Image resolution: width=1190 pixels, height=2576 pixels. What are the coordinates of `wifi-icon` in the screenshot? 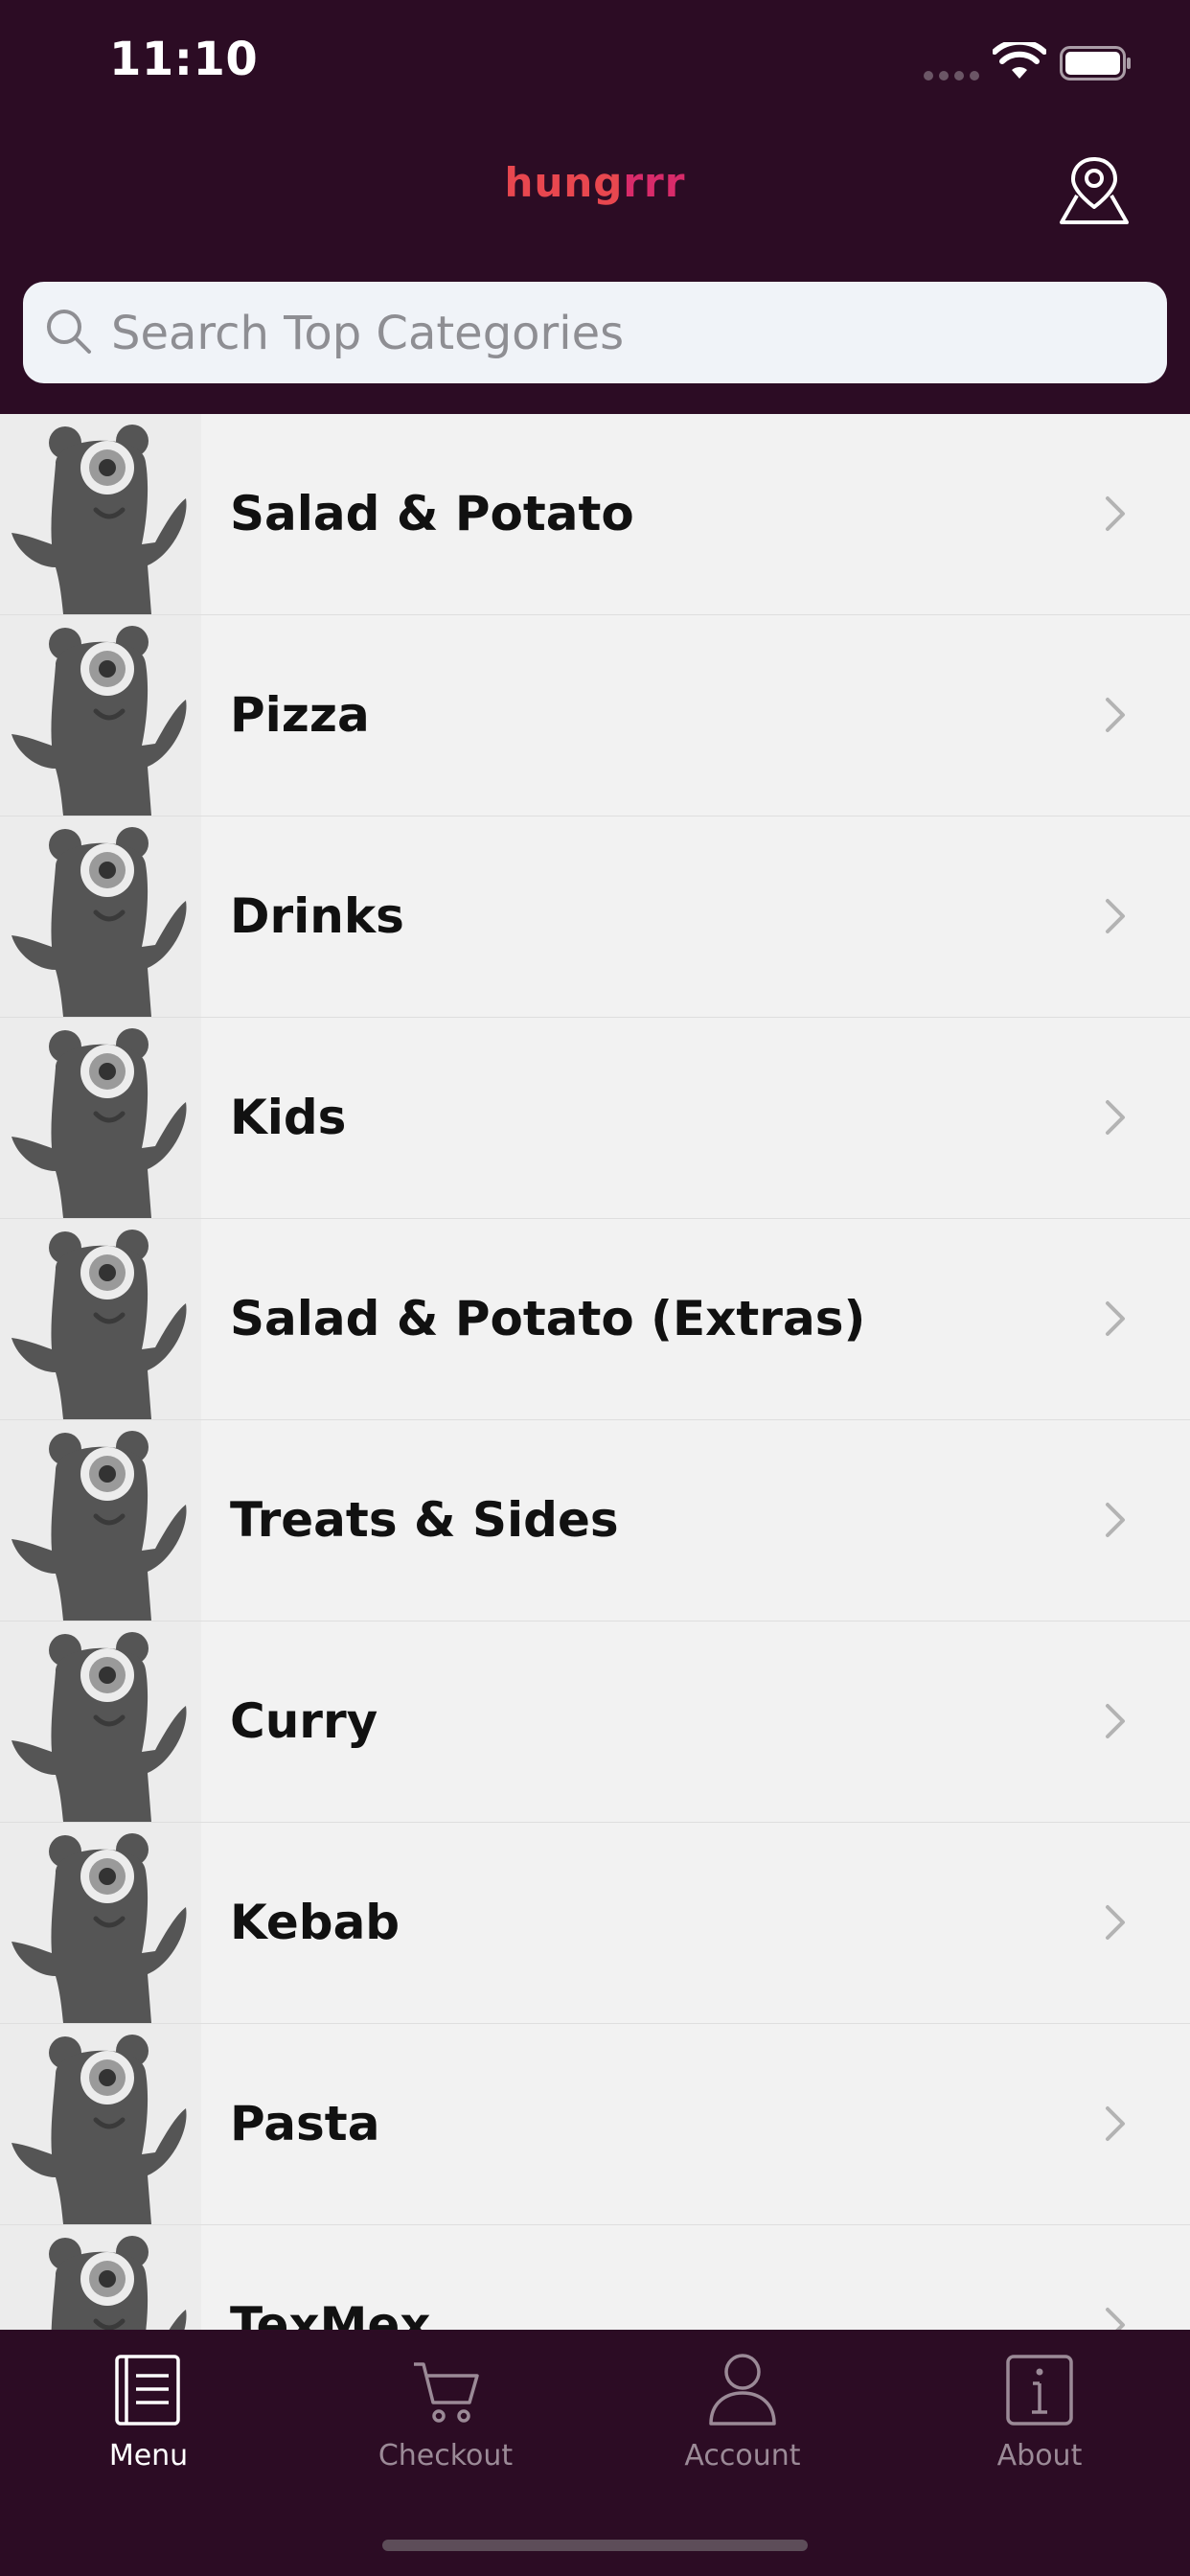 It's located at (1019, 60).